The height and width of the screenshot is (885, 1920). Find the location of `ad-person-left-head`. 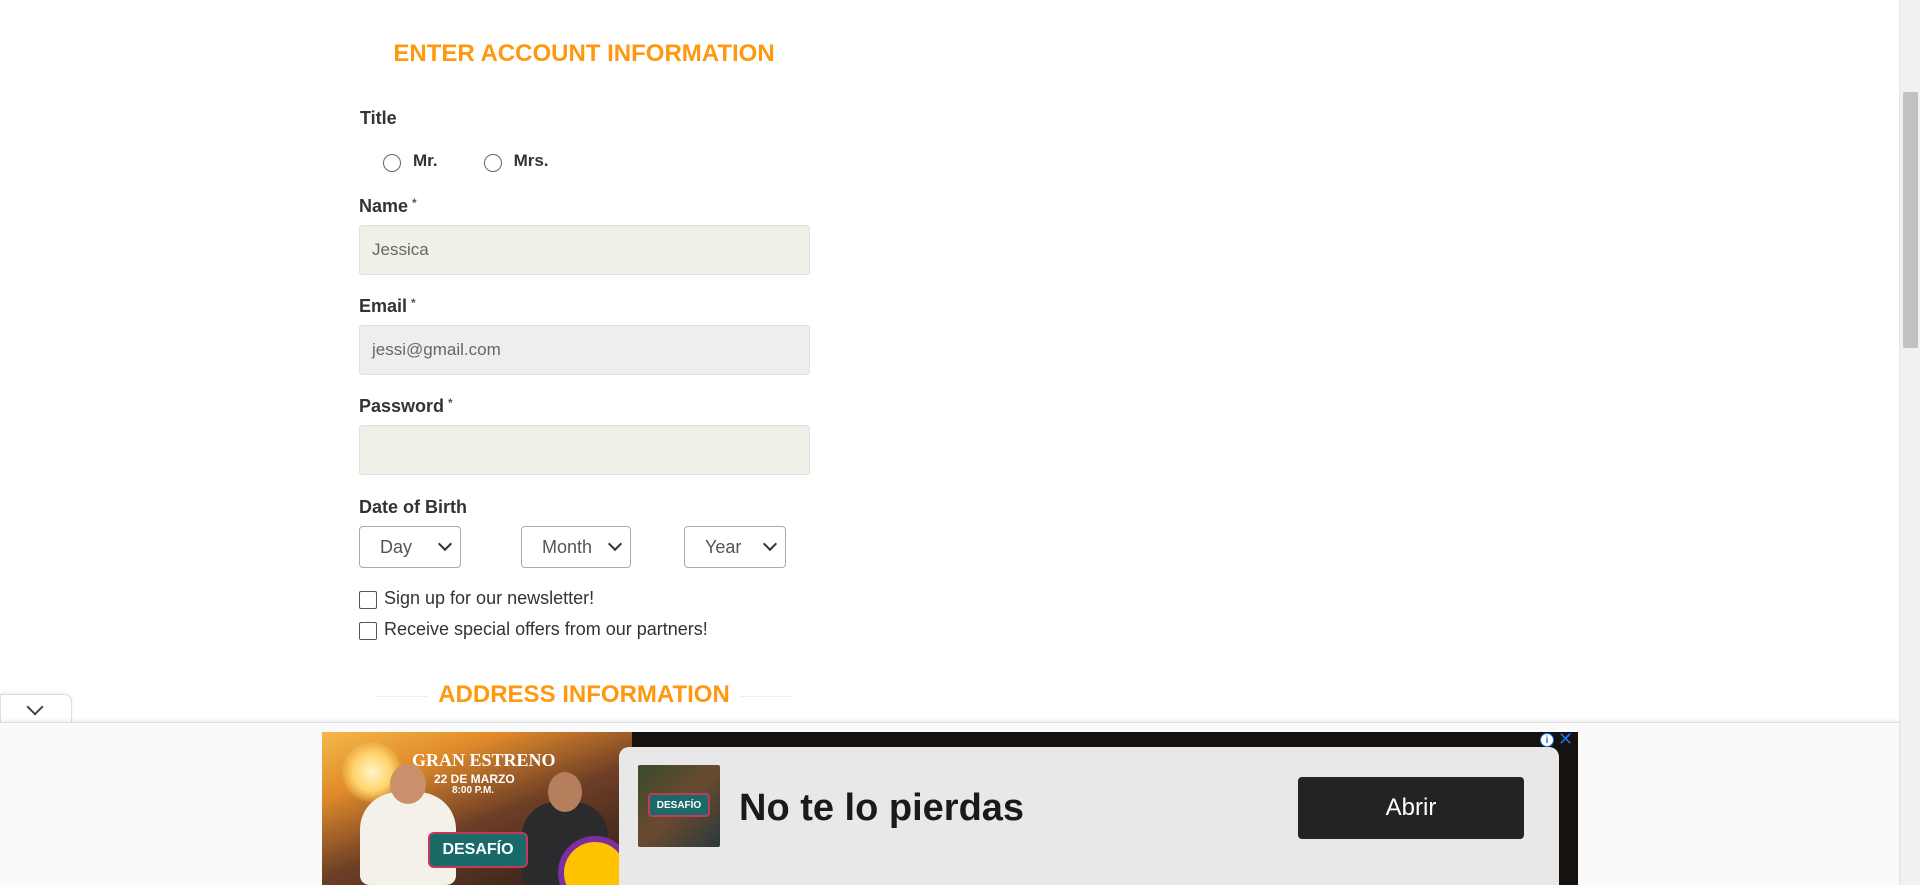

ad-person-left-head is located at coordinates (408, 784).